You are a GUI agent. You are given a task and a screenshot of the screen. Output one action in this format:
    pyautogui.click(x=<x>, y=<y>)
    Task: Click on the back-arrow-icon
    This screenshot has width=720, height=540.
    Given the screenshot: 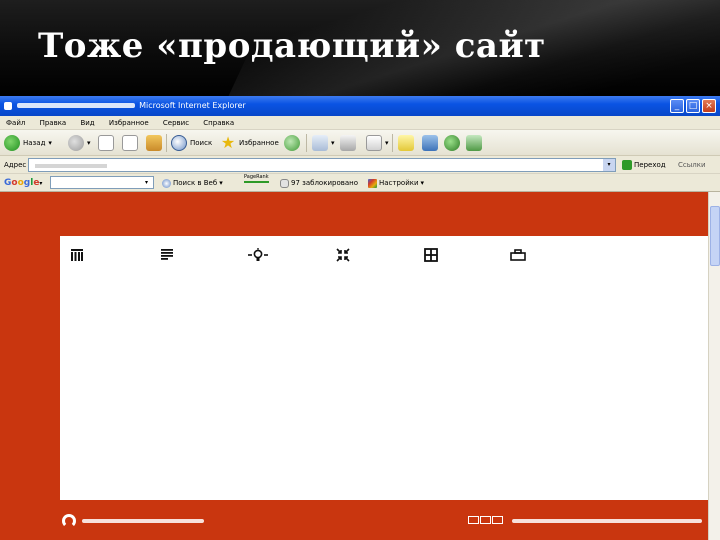 What is the action you would take?
    pyautogui.click(x=12, y=143)
    